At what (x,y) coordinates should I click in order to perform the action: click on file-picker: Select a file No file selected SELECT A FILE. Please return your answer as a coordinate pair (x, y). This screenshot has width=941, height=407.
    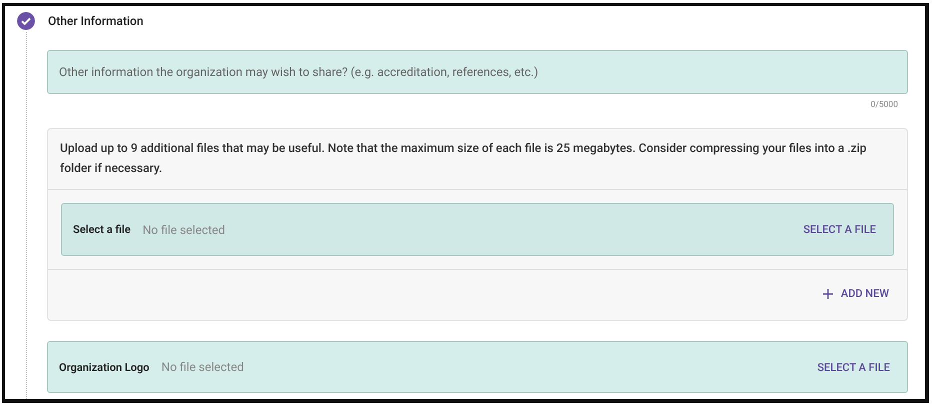
    Looking at the image, I should click on (477, 229).